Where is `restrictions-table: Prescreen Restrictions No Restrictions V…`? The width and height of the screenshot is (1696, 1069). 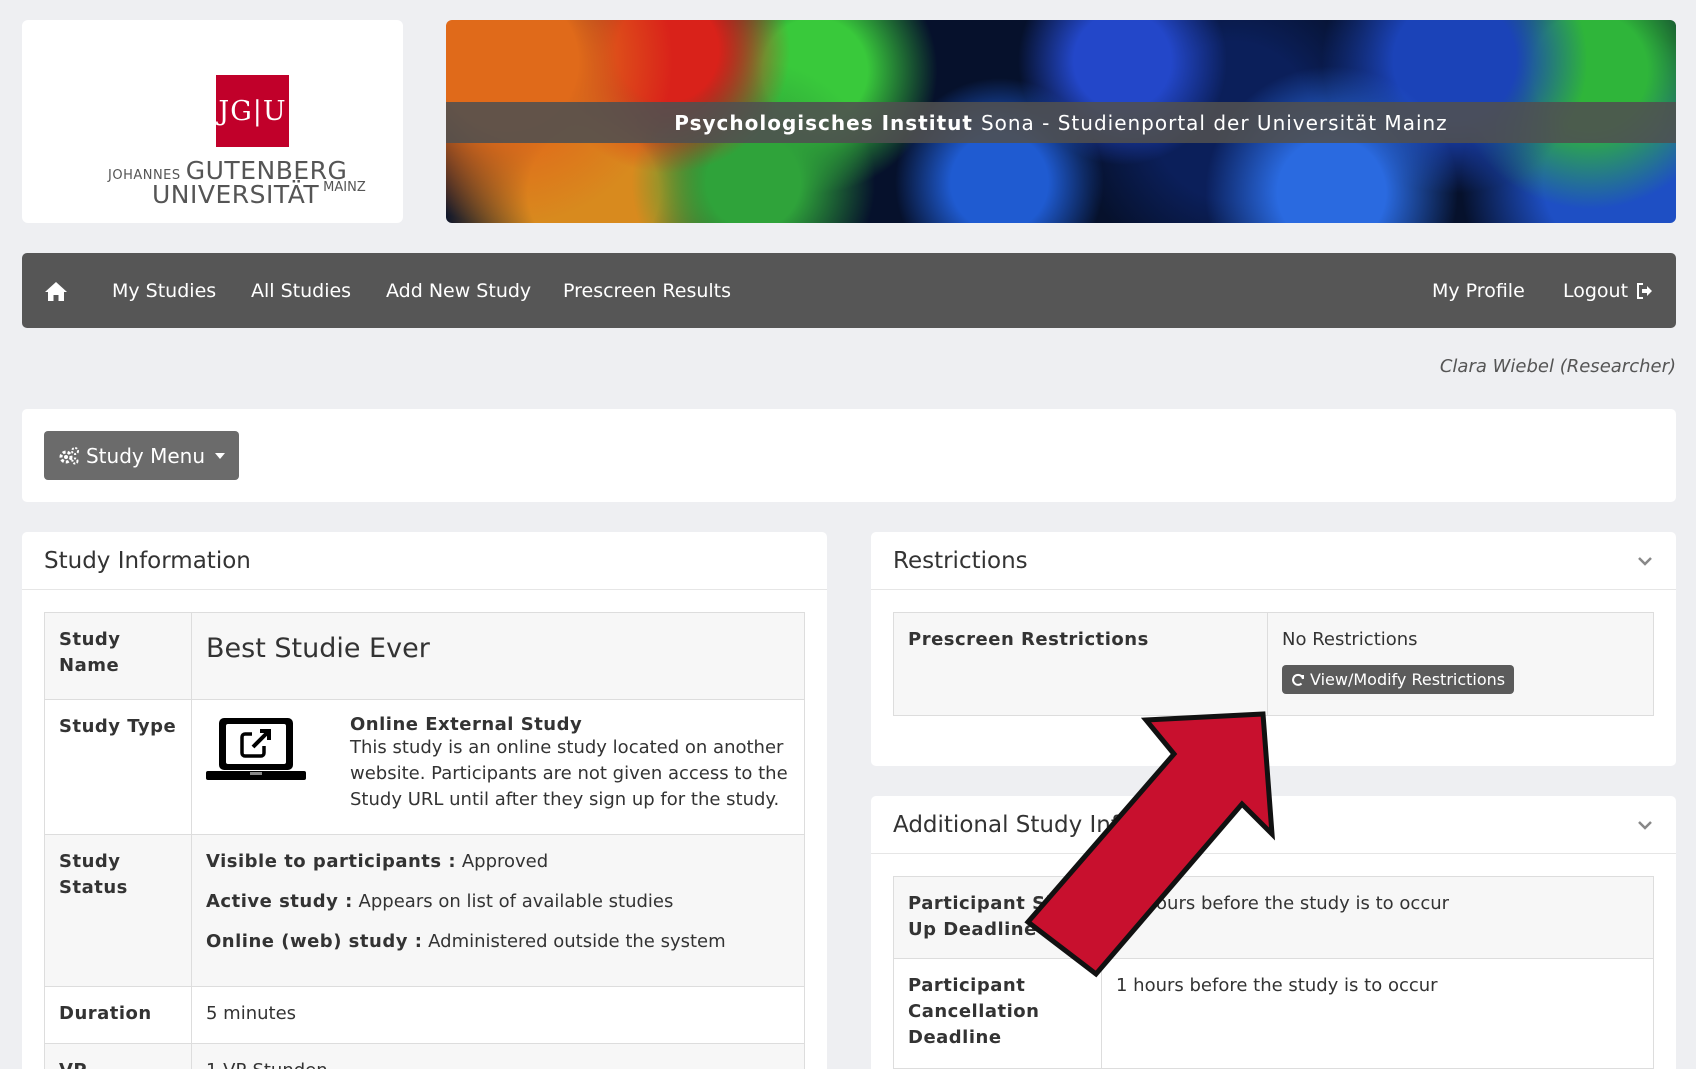 restrictions-table: Prescreen Restrictions No Restrictions V… is located at coordinates (1273, 664).